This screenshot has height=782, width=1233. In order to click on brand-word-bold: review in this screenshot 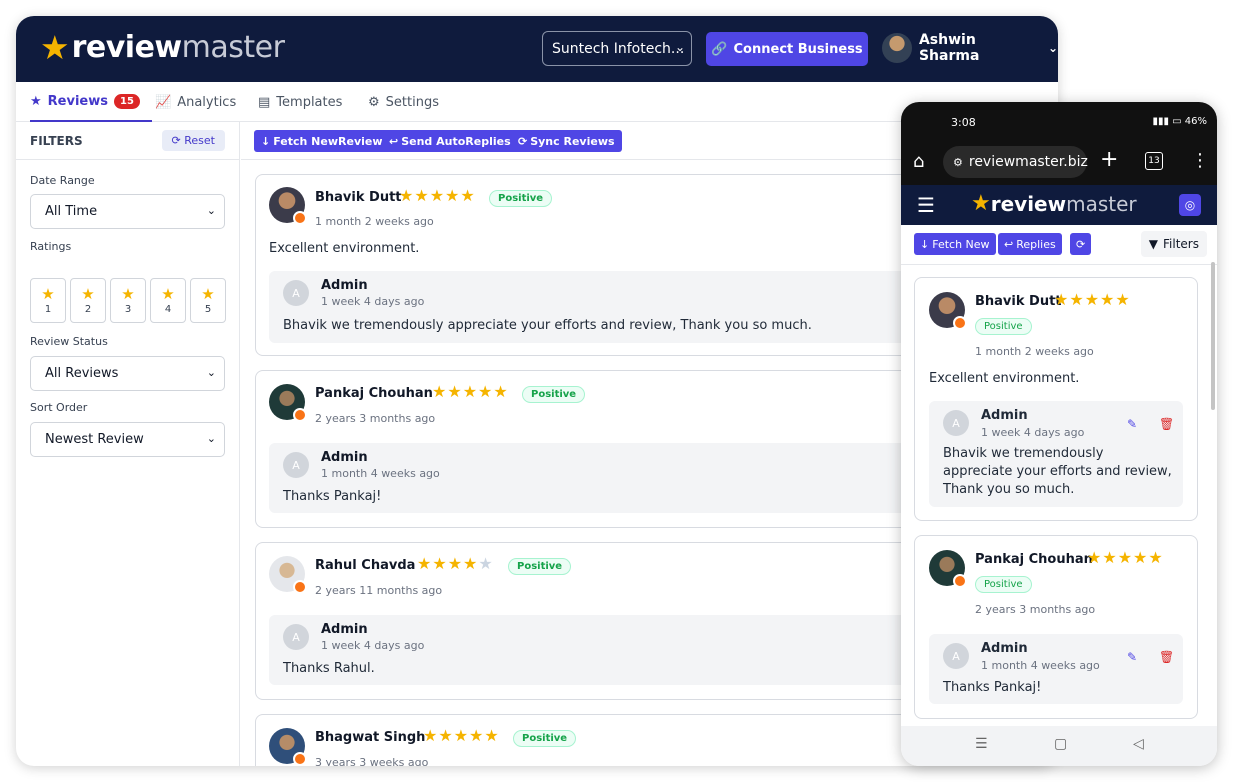, I will do `click(1028, 203)`.